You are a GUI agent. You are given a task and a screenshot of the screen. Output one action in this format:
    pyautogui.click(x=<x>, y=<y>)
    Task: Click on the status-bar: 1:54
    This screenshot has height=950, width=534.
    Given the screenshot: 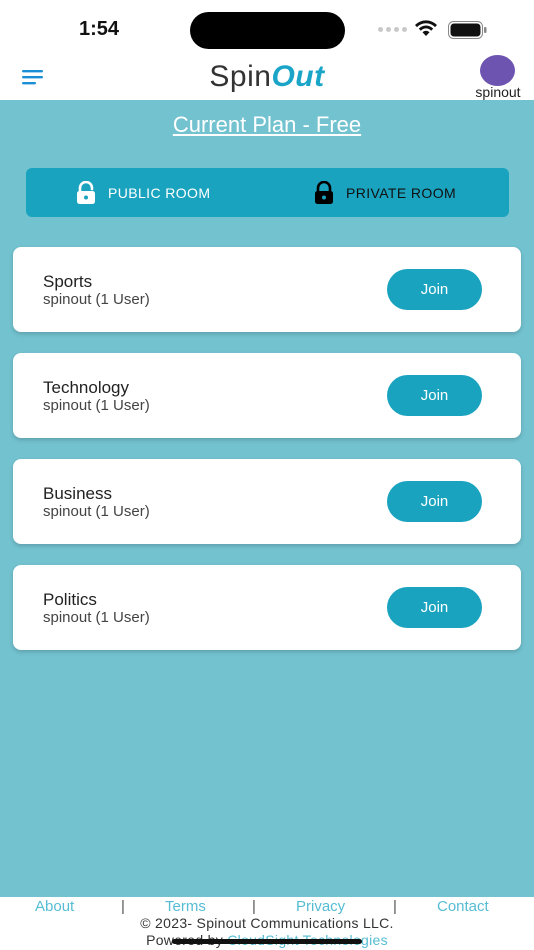 What is the action you would take?
    pyautogui.click(x=267, y=29)
    